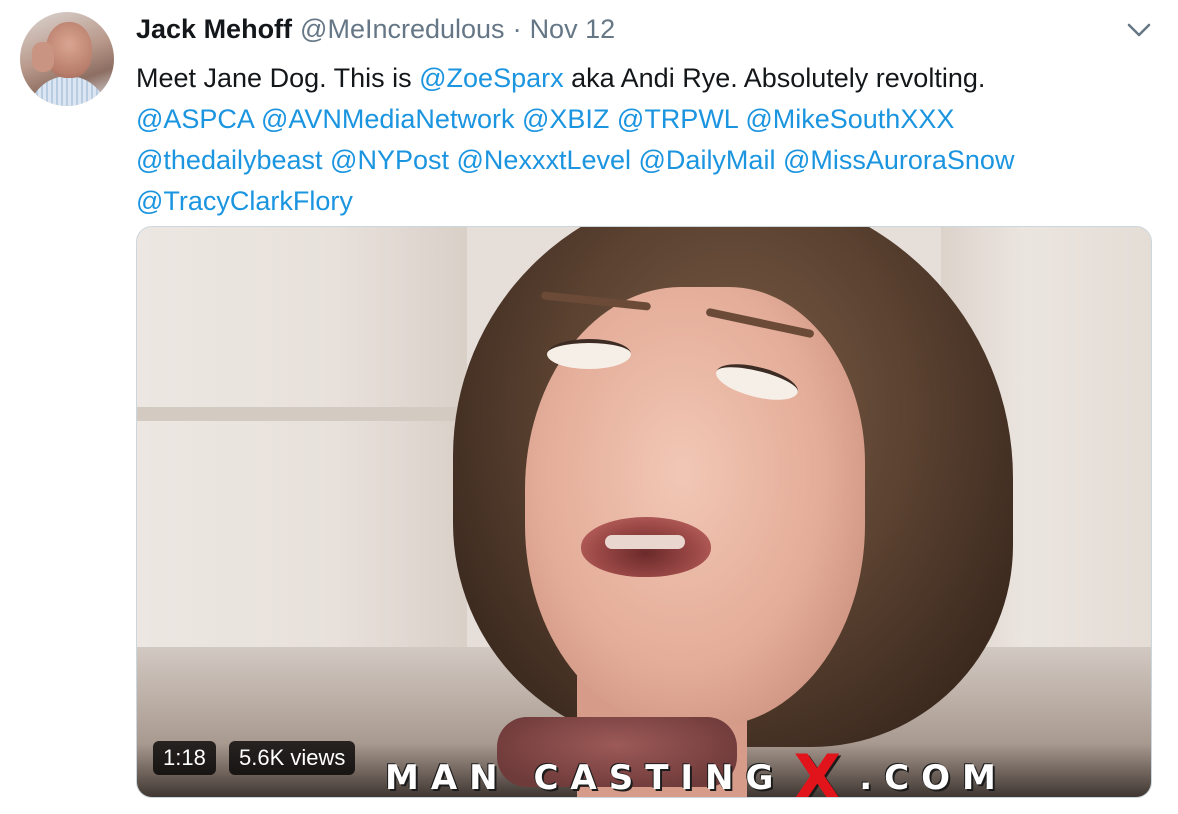 The width and height of the screenshot is (1178, 814). Describe the element at coordinates (244, 201) in the screenshot. I see `mention-link: @TracyClarkFlory` at that location.